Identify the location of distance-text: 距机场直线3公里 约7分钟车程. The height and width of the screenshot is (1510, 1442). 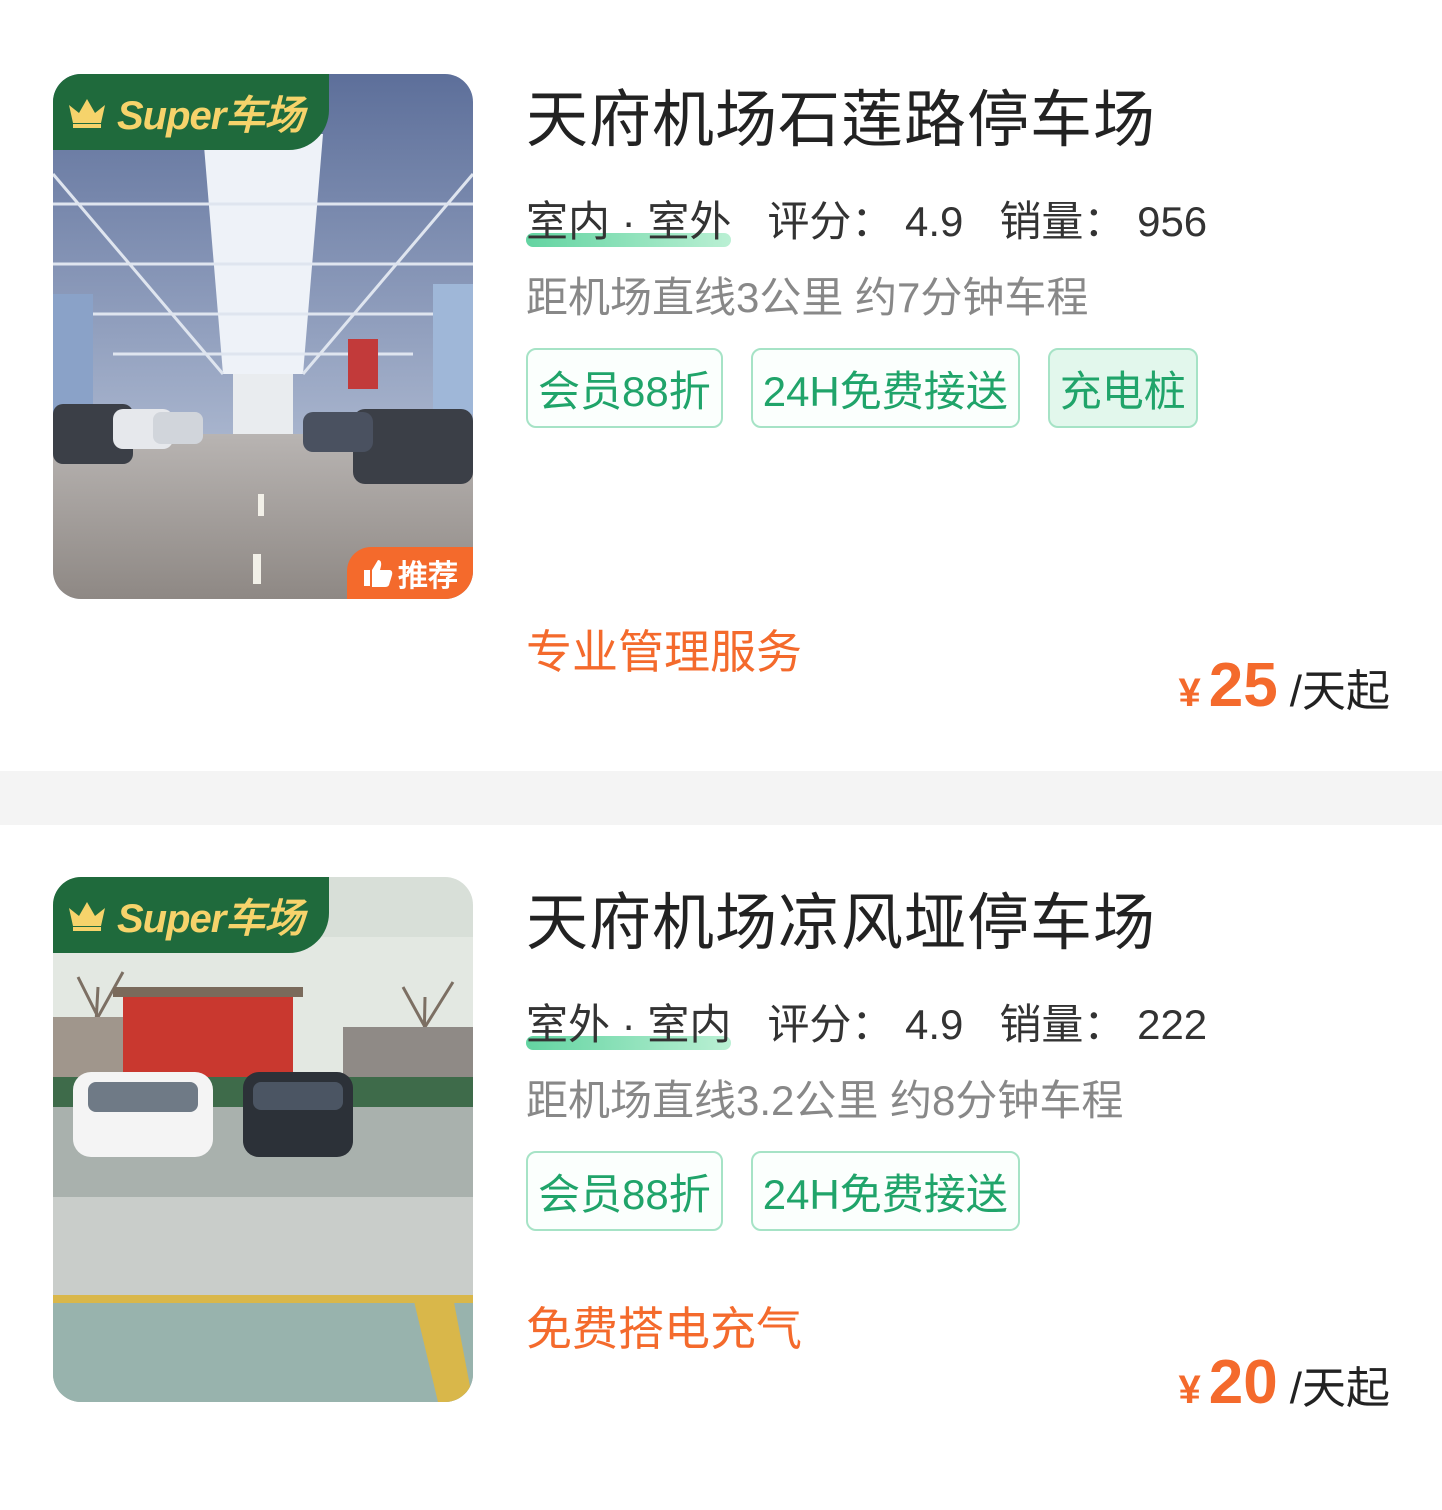
(807, 297).